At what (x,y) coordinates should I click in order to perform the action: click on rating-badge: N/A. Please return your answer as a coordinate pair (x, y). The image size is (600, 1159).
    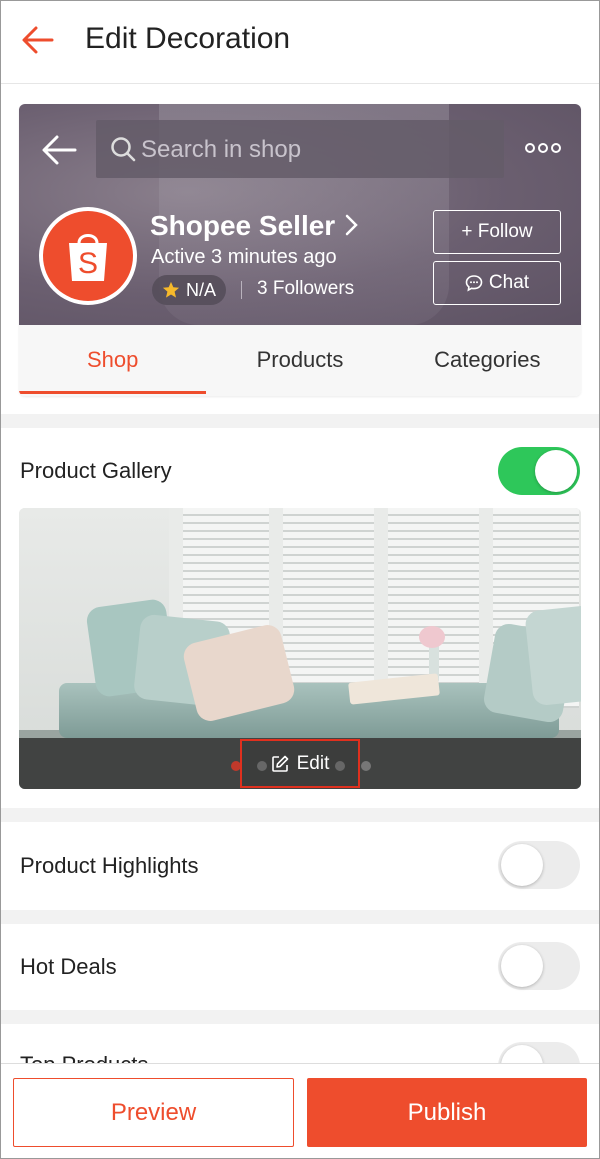
    Looking at the image, I should click on (189, 290).